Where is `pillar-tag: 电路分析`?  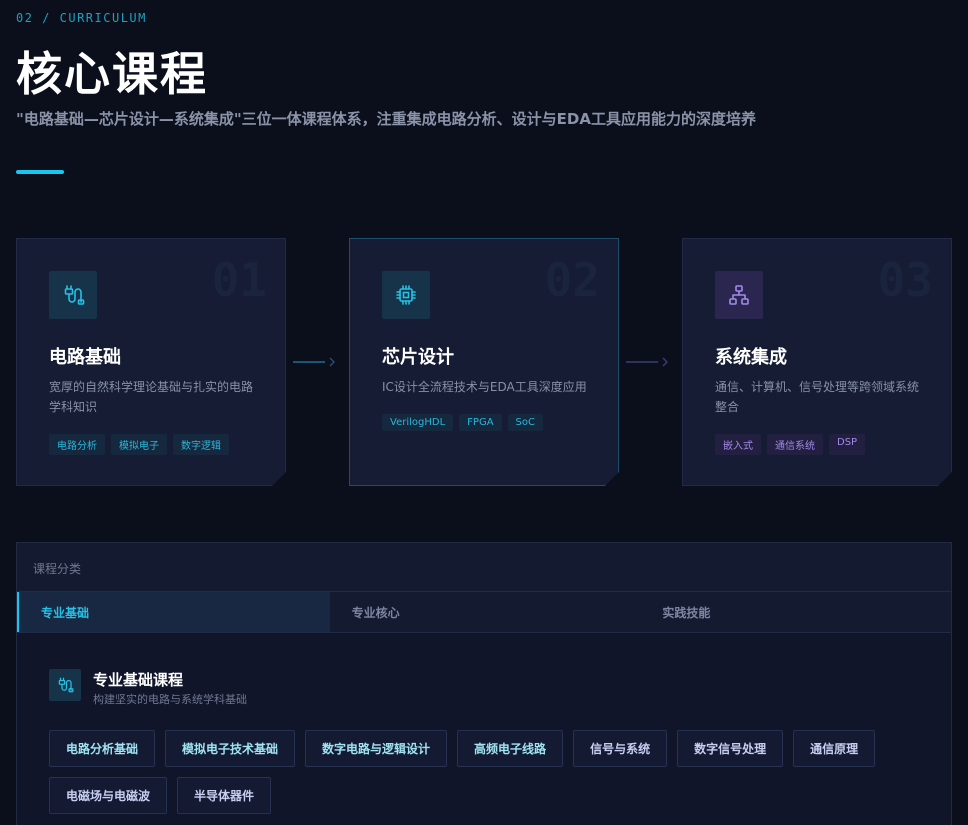
pillar-tag: 电路分析 is located at coordinates (77, 444).